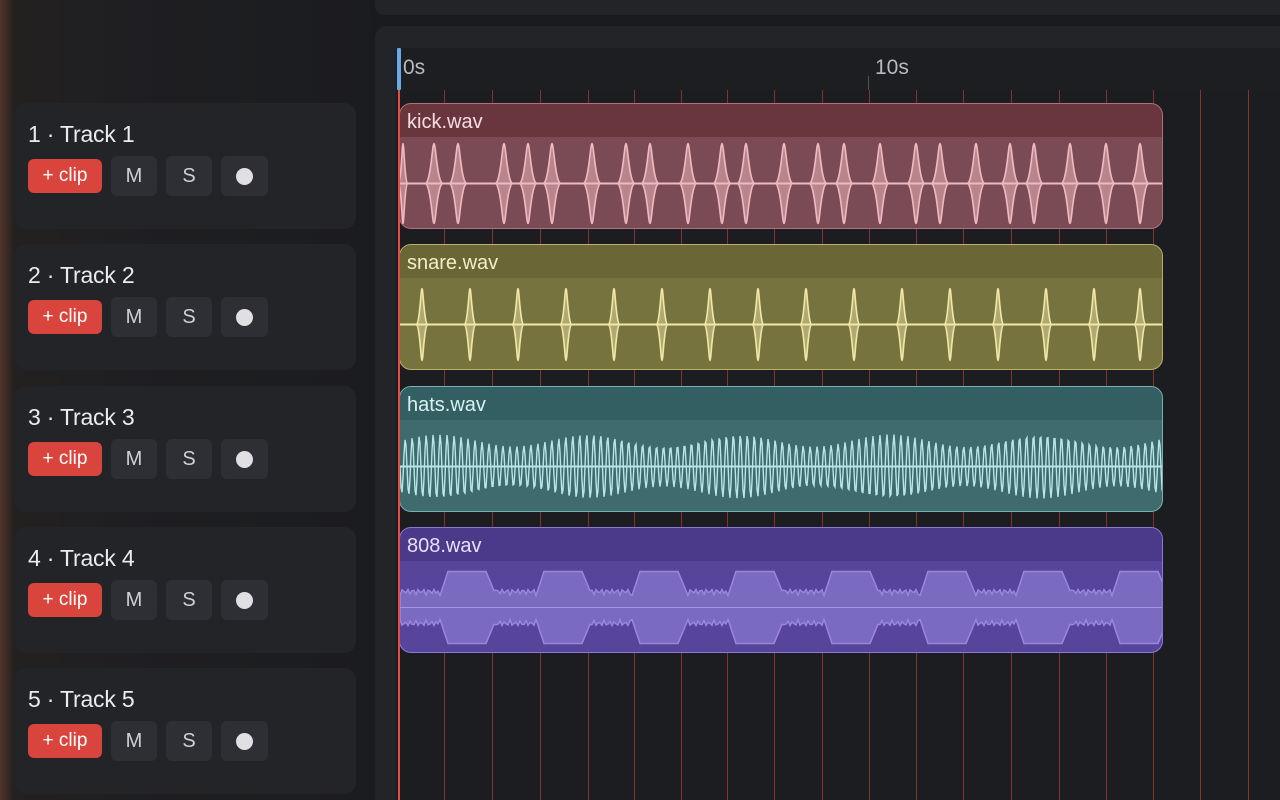 Image resolution: width=1280 pixels, height=800 pixels. I want to click on playhead, so click(399, 445).